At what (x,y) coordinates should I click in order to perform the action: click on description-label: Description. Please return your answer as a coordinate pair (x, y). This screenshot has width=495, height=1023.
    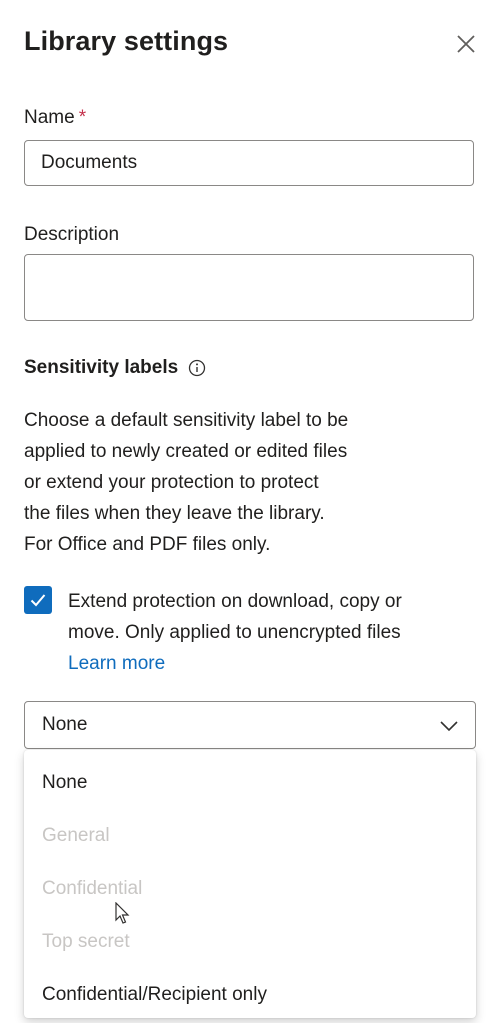
    Looking at the image, I should click on (72, 234).